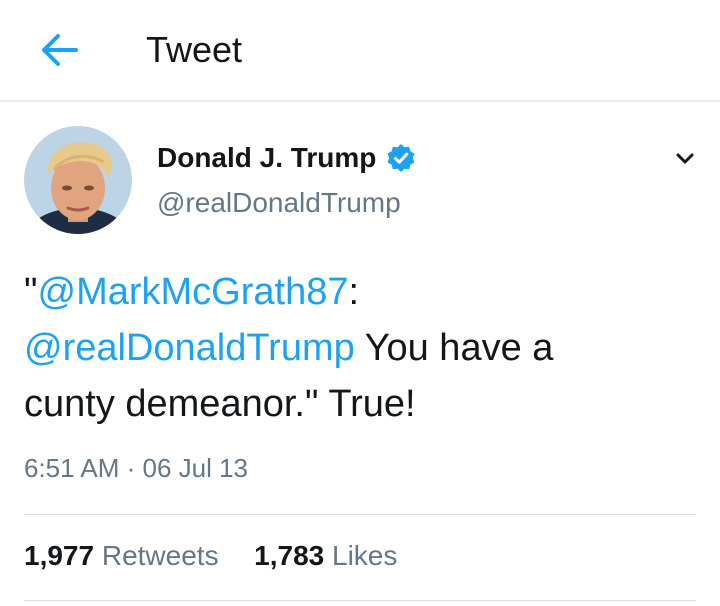  I want to click on user-handle: @realDonaldTrump, so click(279, 203).